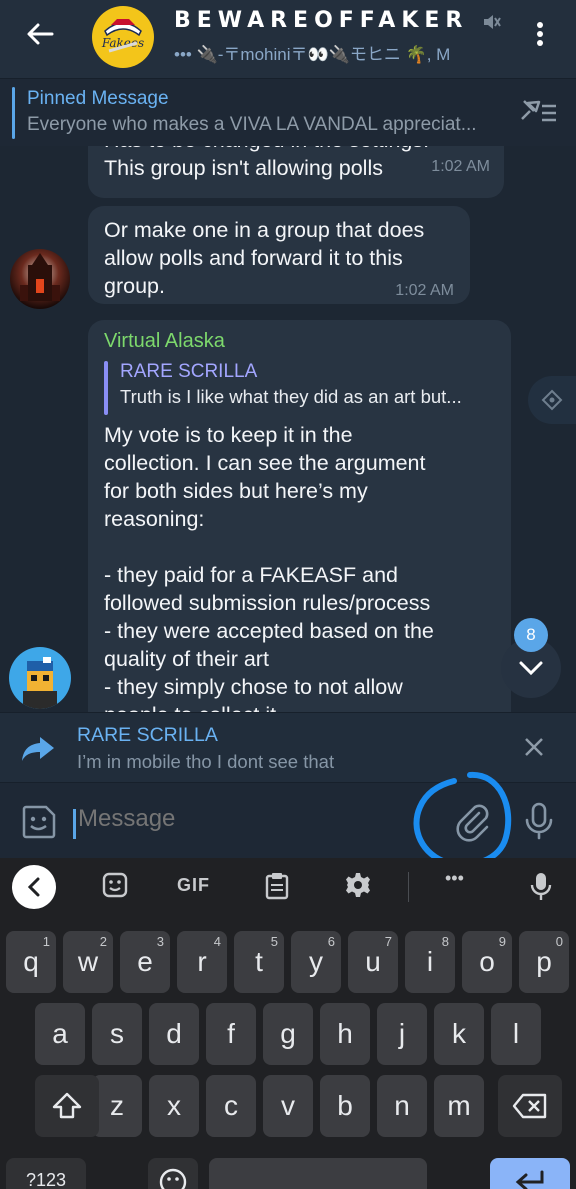  What do you see at coordinates (402, 1106) in the screenshot?
I see `key-n: n` at bounding box center [402, 1106].